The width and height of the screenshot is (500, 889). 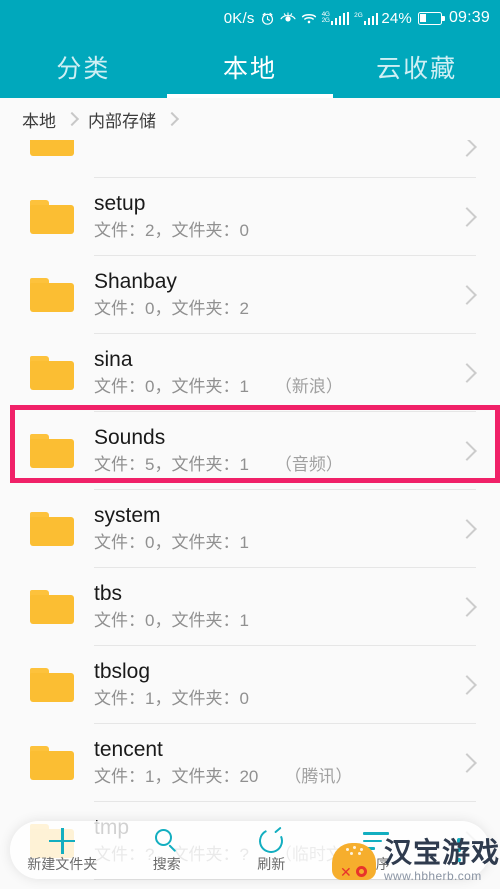 What do you see at coordinates (277, 309) in the screenshot?
I see `list-item-subtitle: 文件：0，文件夹：2` at bounding box center [277, 309].